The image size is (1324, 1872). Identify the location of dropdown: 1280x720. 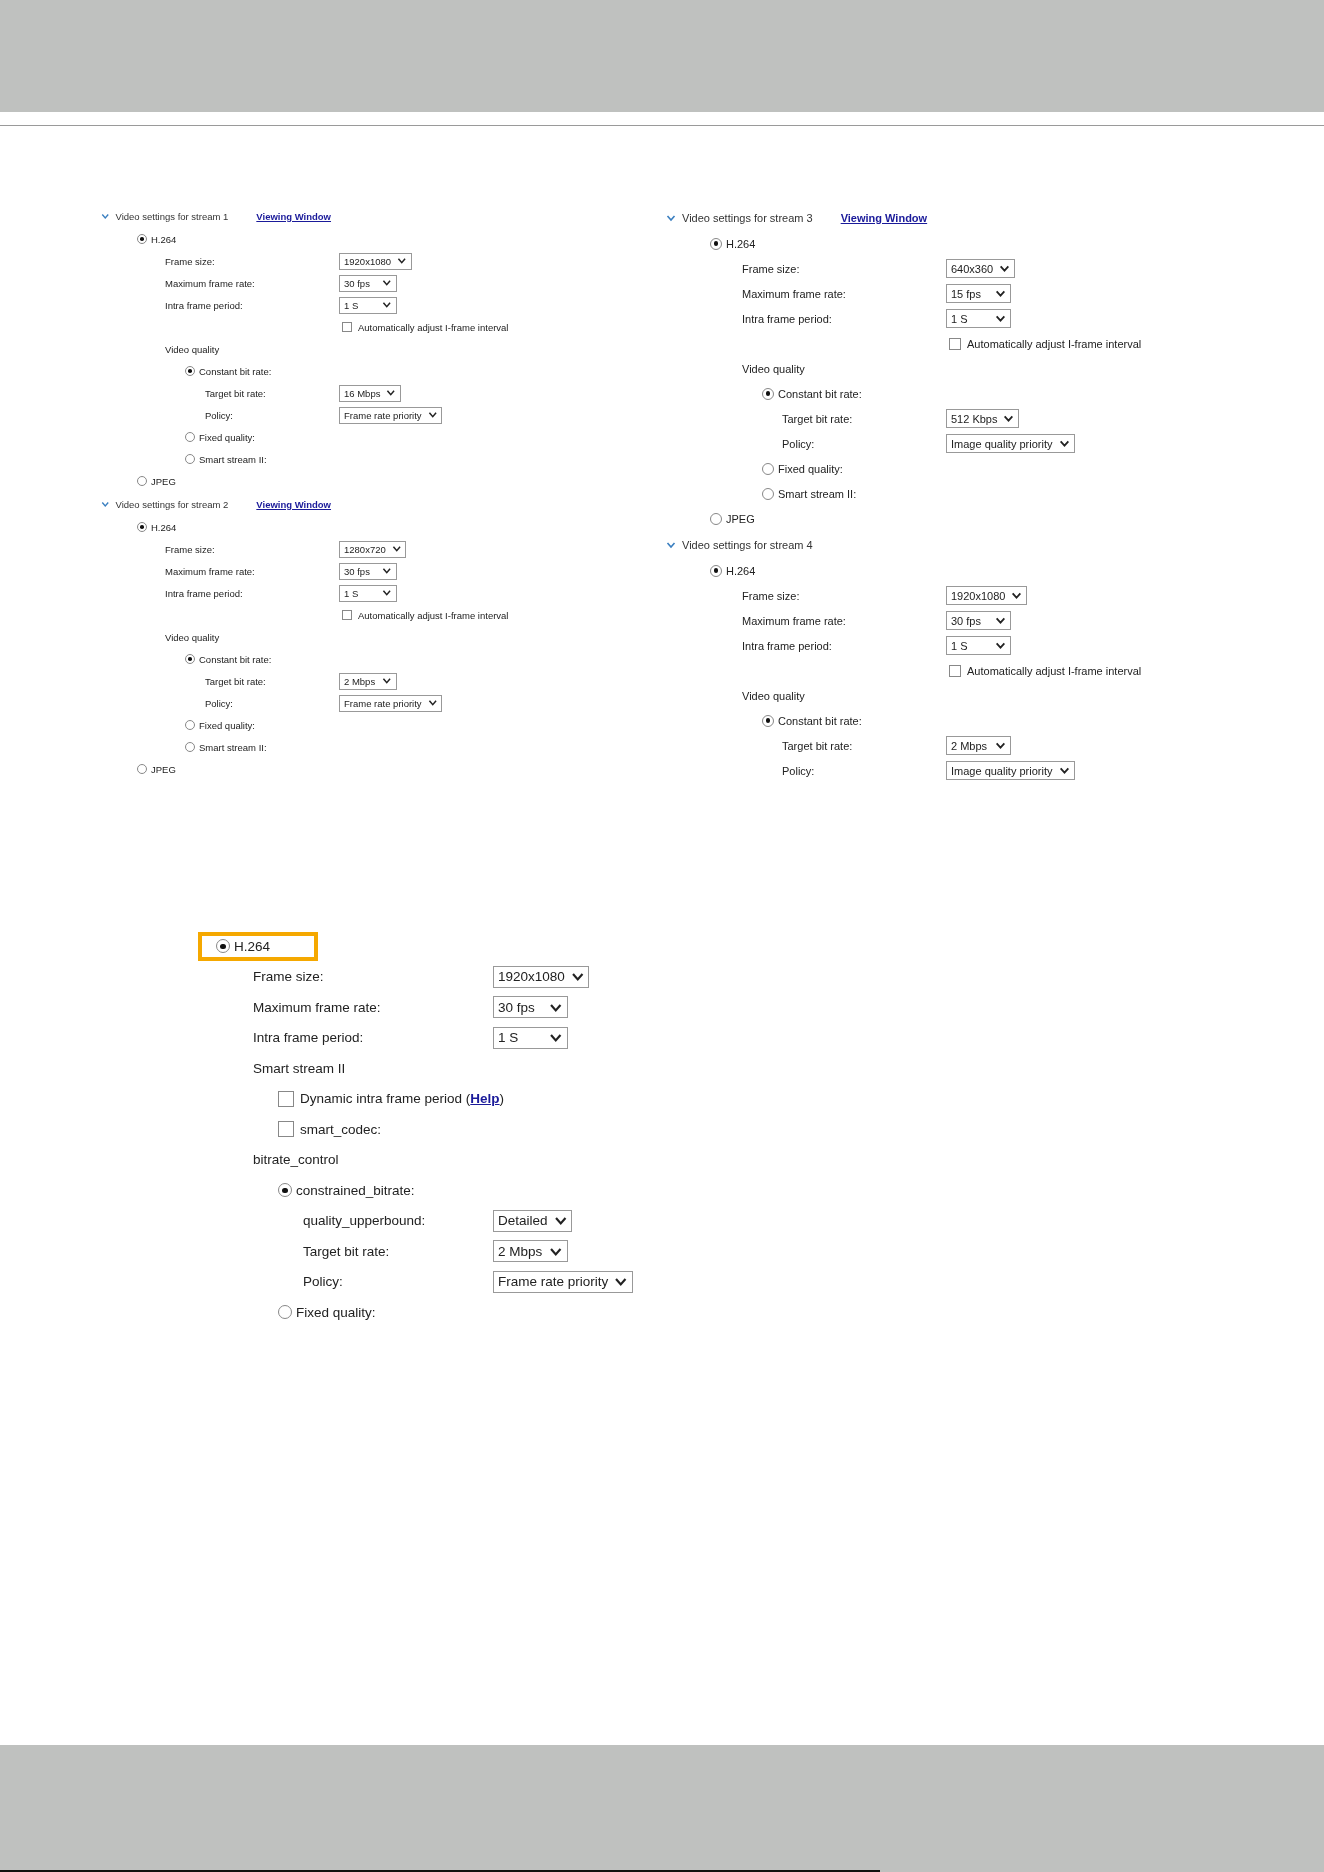
(373, 549).